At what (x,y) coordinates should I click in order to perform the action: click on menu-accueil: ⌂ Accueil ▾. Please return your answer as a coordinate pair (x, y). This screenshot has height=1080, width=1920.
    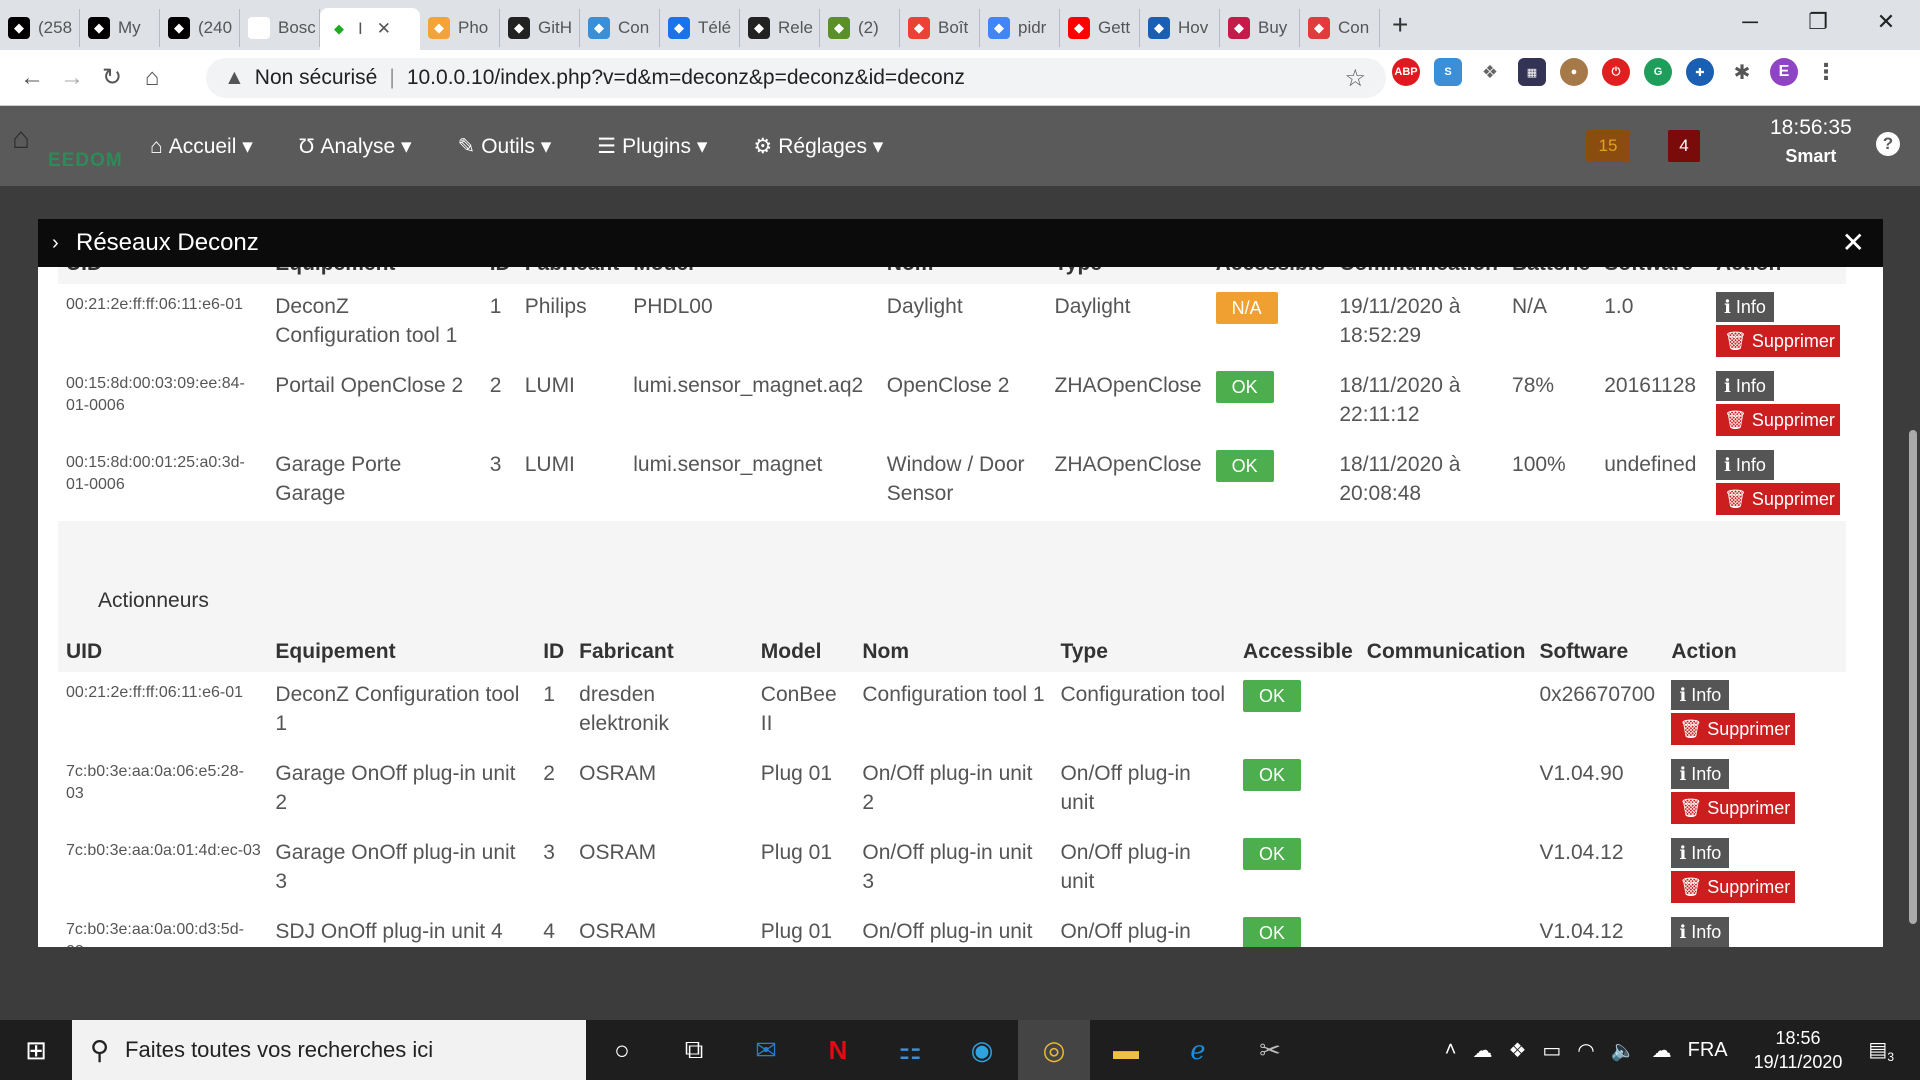
    Looking at the image, I should click on (201, 146).